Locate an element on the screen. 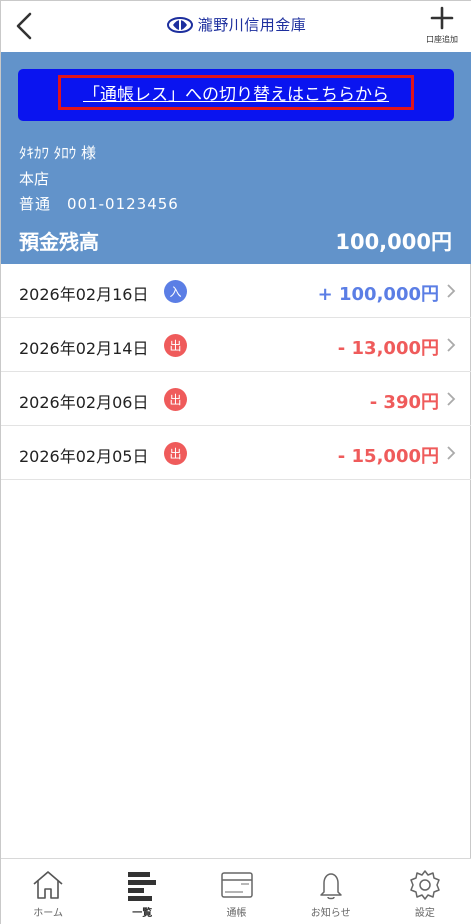 The width and height of the screenshot is (471, 924). bank-logo: 瀧野川信用金庫 is located at coordinates (236, 24).